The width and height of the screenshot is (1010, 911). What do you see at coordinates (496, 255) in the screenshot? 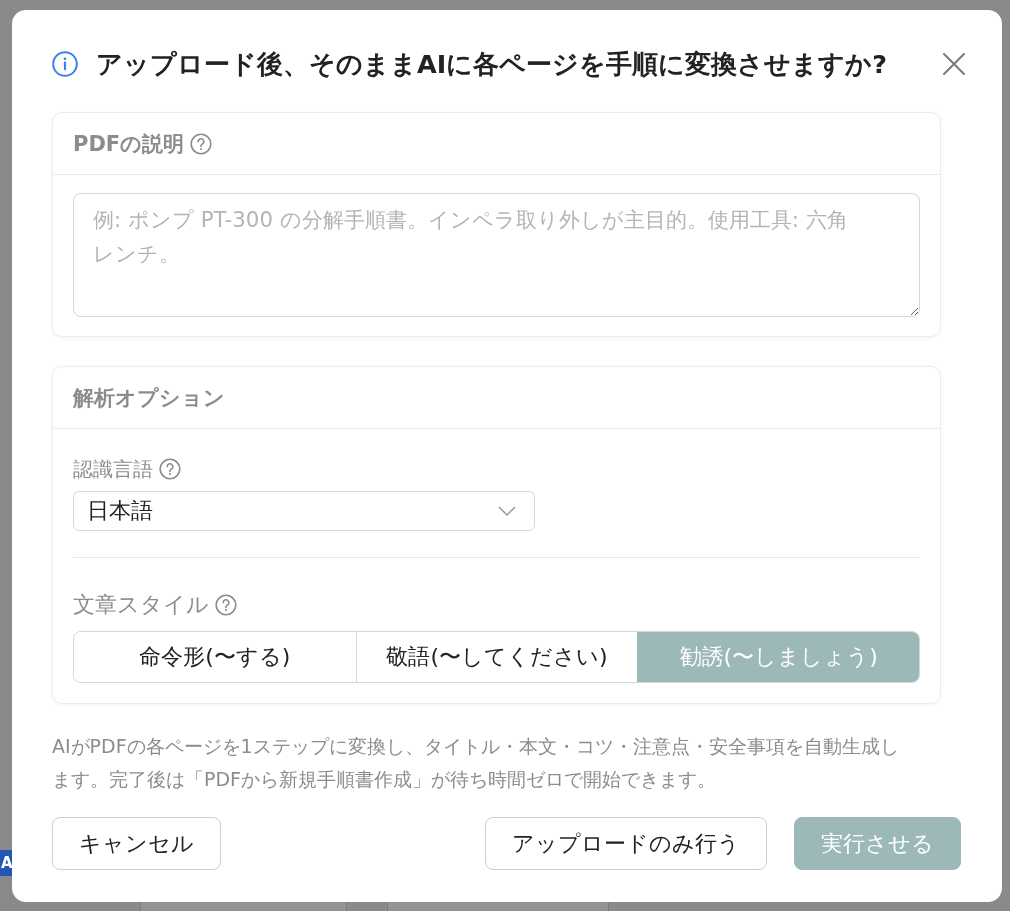
I see `description-input: 例: ポンプ PT-300 の分解手順書。インペラ取り外しが主目的。使用工具: 六角レンチ。` at bounding box center [496, 255].